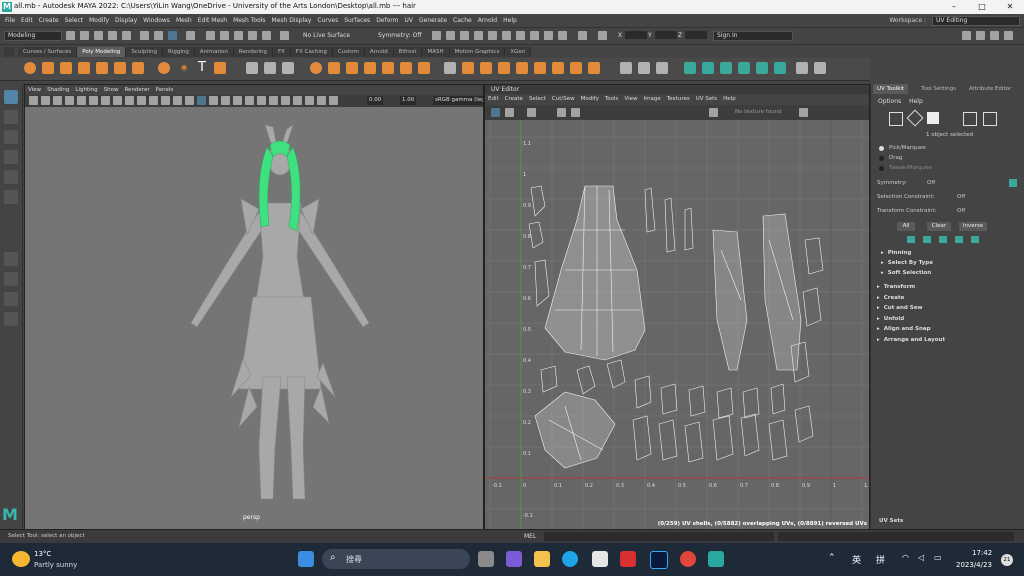  I want to click on uv-shaded-icon, so click(509, 112).